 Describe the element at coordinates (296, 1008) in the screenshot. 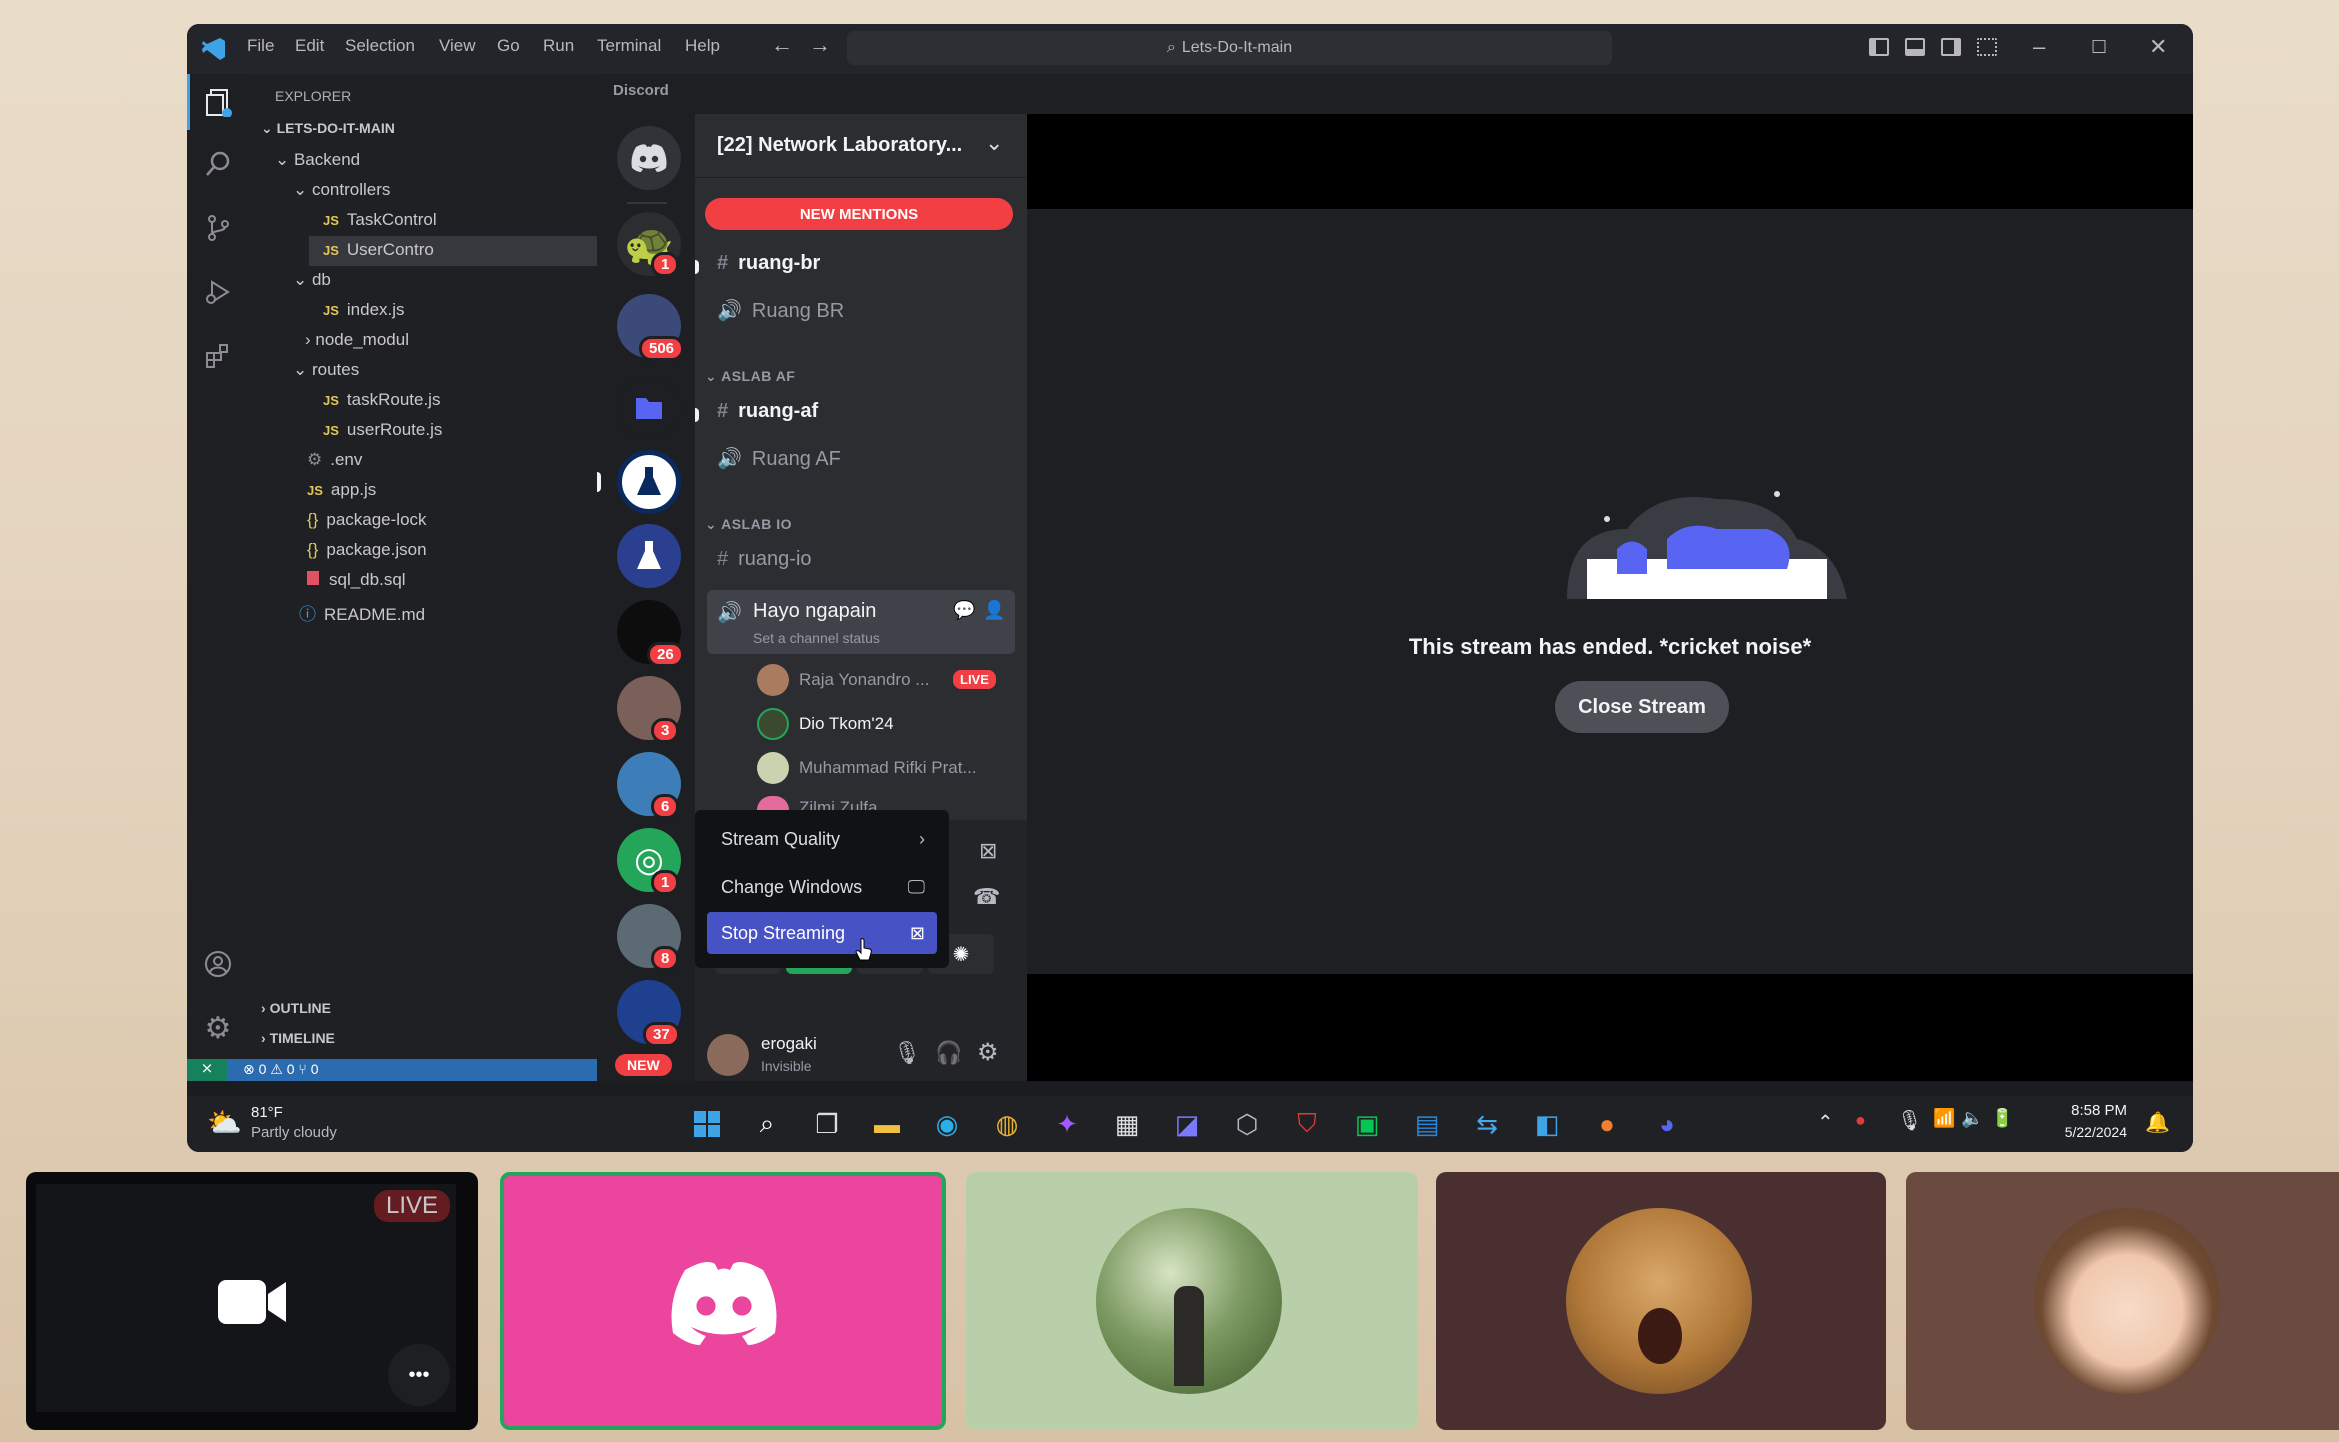

I see `outline-section: › OUTLINE` at that location.